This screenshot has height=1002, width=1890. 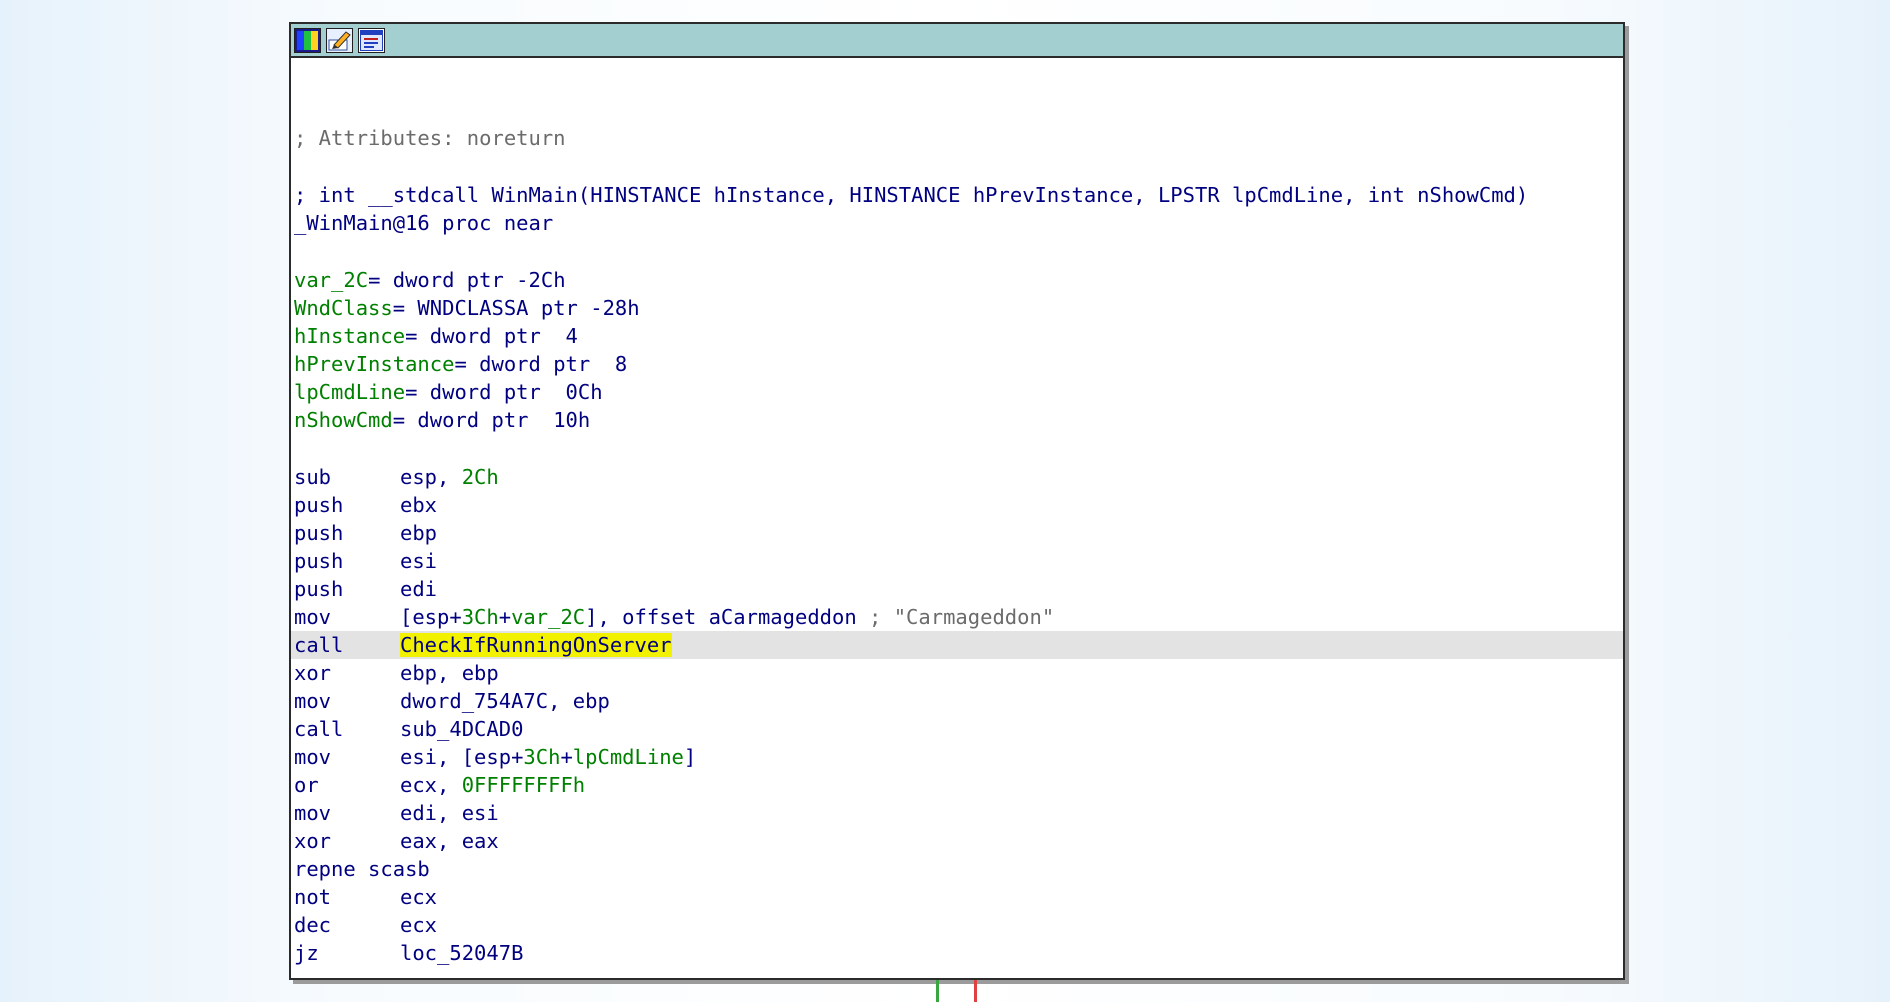 I want to click on mnemonic: or, so click(x=306, y=785).